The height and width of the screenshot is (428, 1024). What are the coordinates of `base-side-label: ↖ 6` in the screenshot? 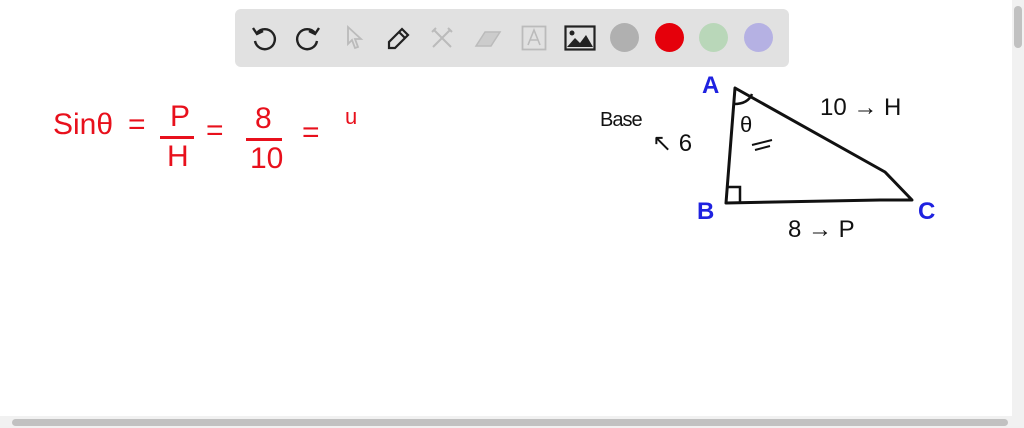 It's located at (672, 143).